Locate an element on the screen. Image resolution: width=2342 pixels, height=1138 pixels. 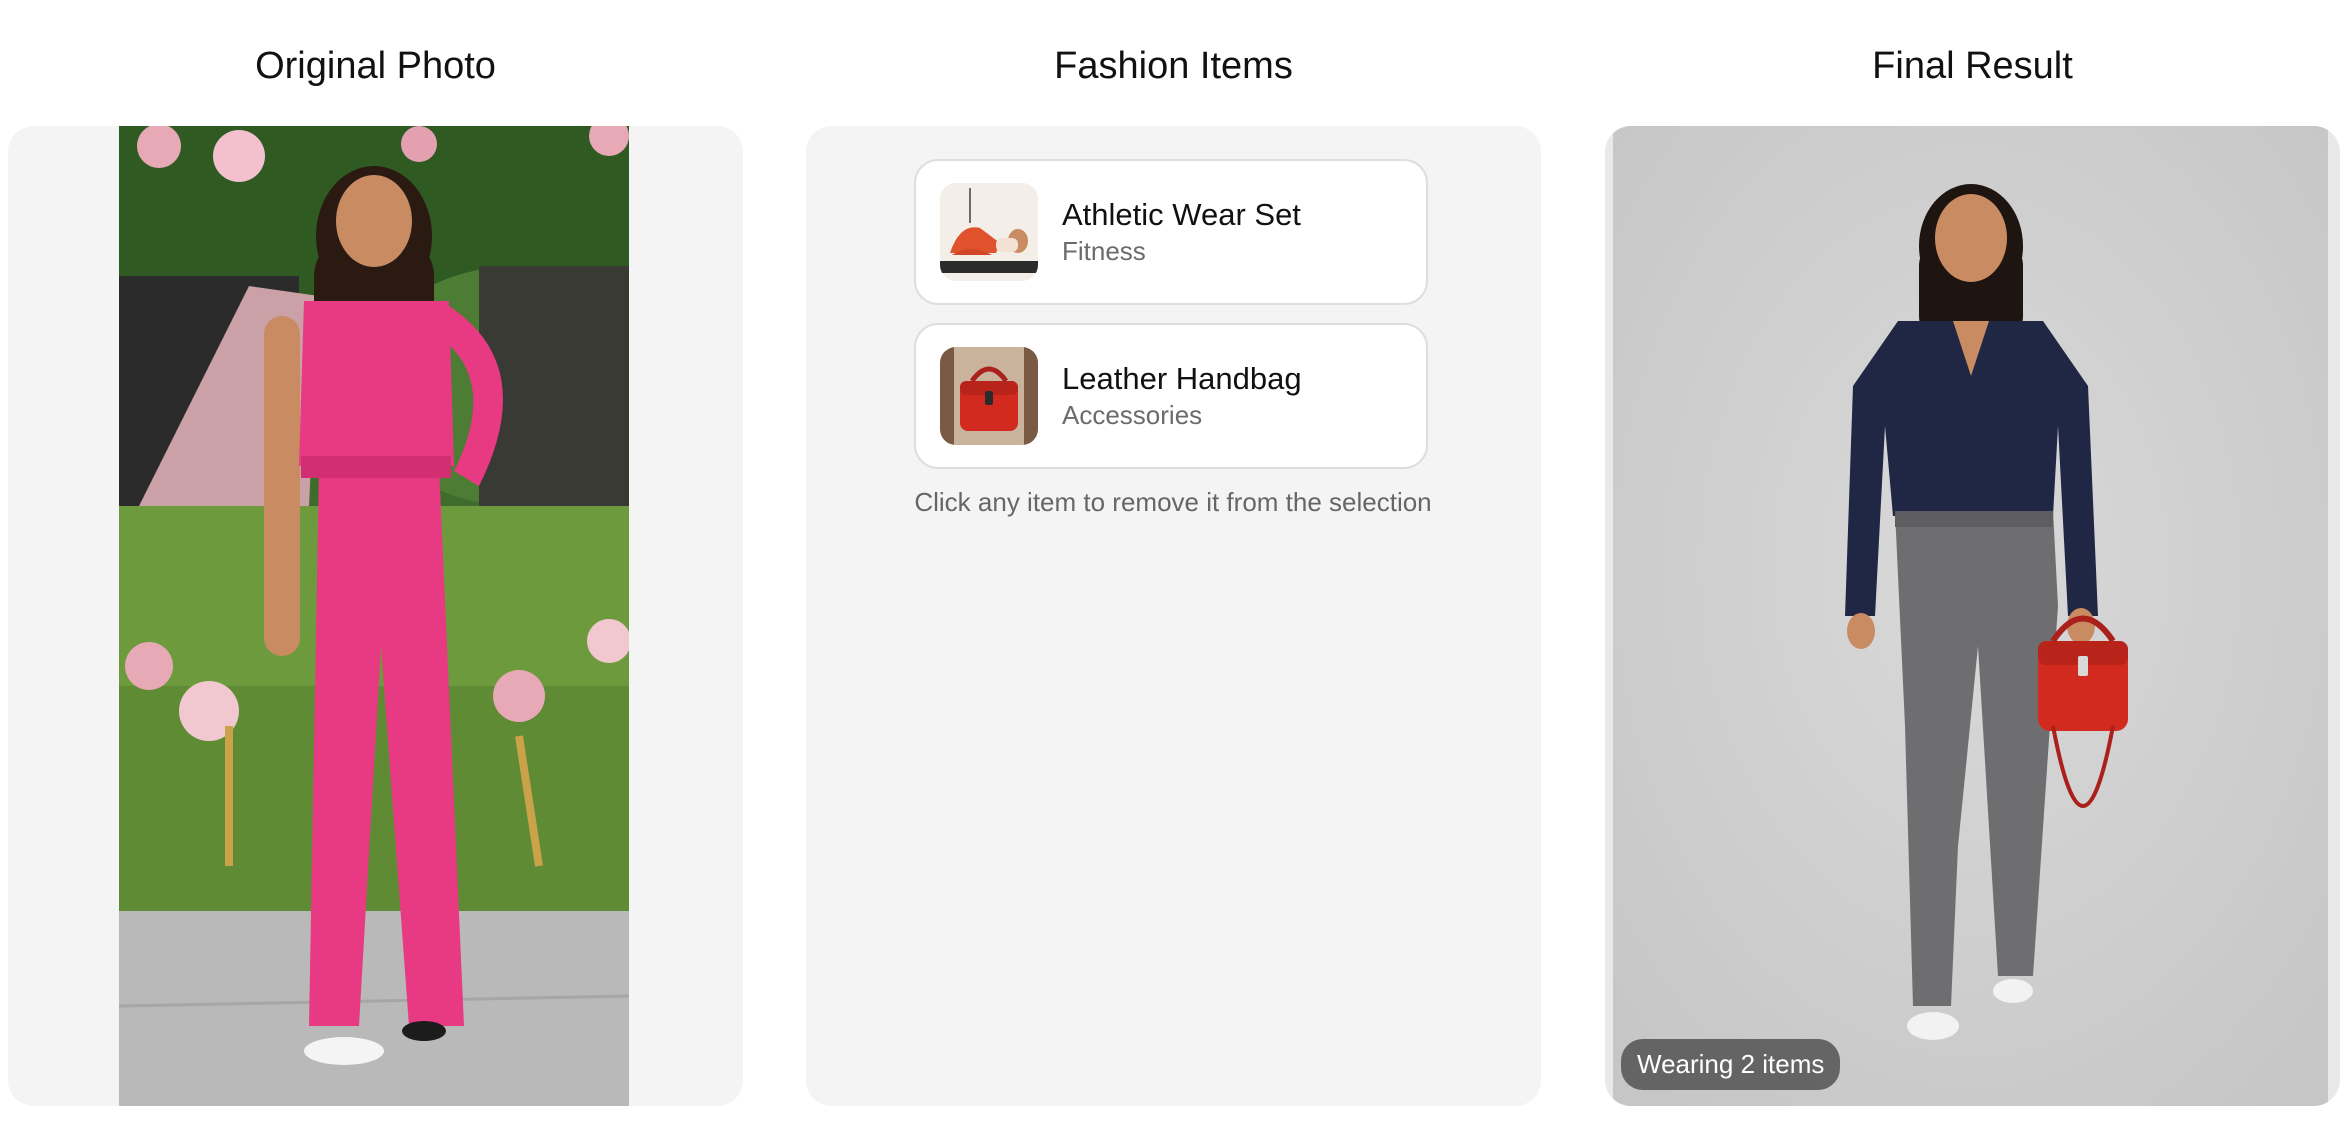
item-card-leather-handbag: Leather Handbag Accessories is located at coordinates (1171, 396).